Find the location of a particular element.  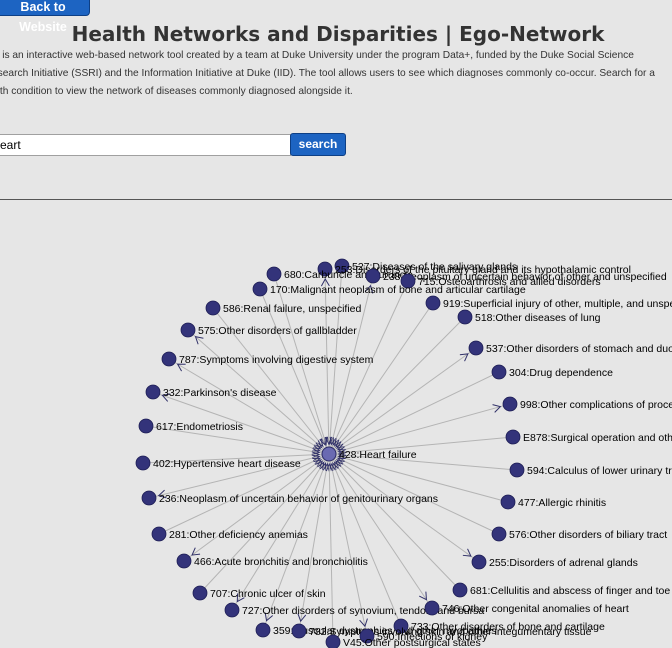

network-node: 998:Other complications of procedures is located at coordinates (587, 404).